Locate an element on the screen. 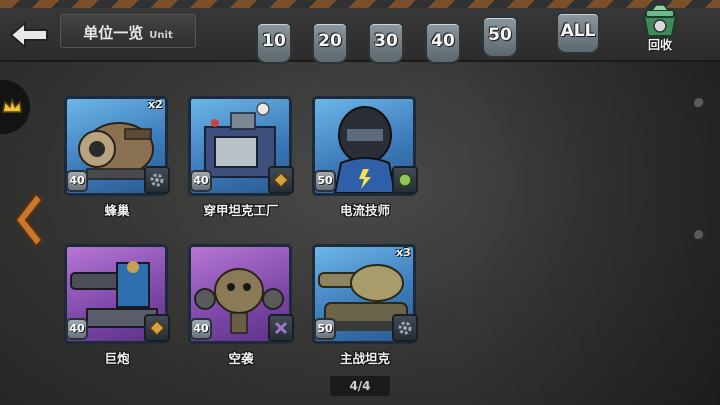  unit-card-electric-technician: 50 电流技师 is located at coordinates (365, 161).